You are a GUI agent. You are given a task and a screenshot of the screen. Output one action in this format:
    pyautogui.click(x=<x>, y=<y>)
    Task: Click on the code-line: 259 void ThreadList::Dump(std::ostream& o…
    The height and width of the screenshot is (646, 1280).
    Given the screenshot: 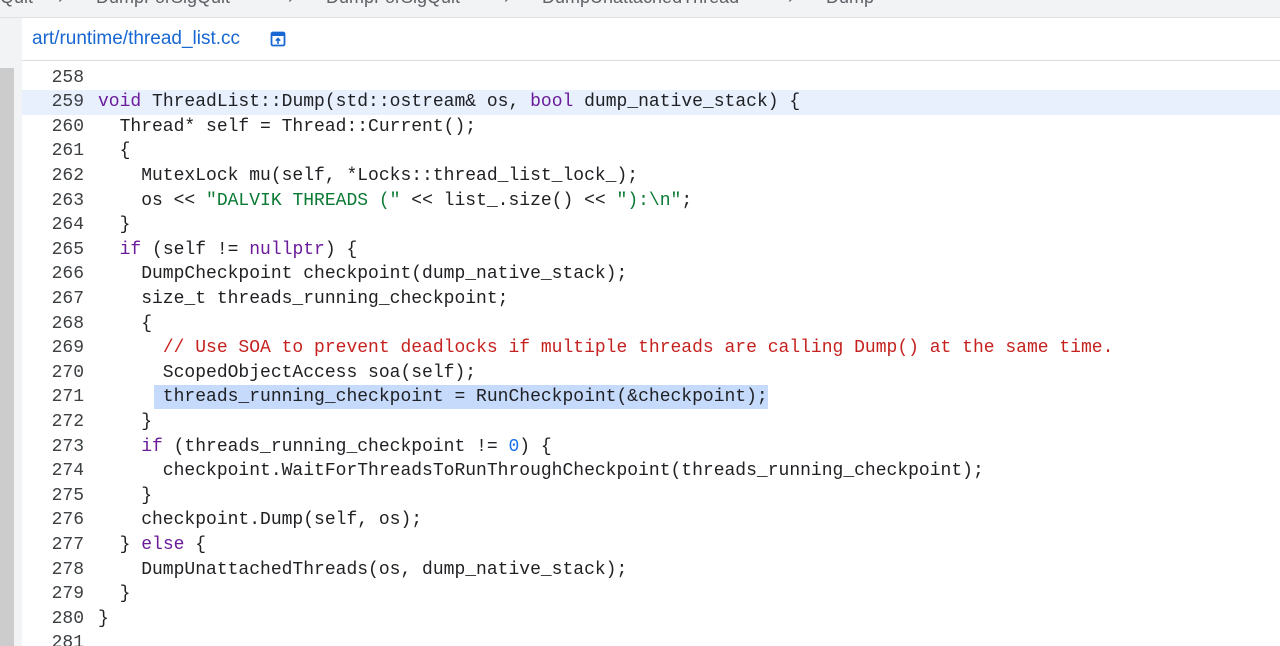 What is the action you would take?
    pyautogui.click(x=651, y=102)
    